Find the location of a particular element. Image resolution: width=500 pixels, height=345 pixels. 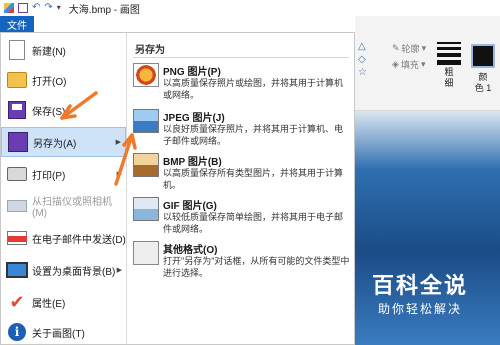

menu-item-label: 在电子邮件中发送(D) is located at coordinates (79, 240).